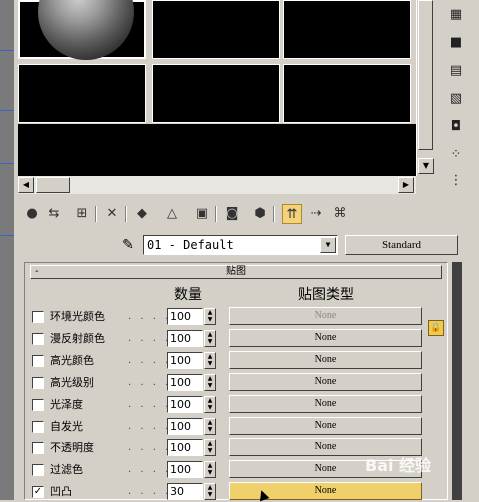 This screenshot has width=479, height=502. What do you see at coordinates (456, 99) in the screenshot?
I see `video-color-check-icon: ▧` at bounding box center [456, 99].